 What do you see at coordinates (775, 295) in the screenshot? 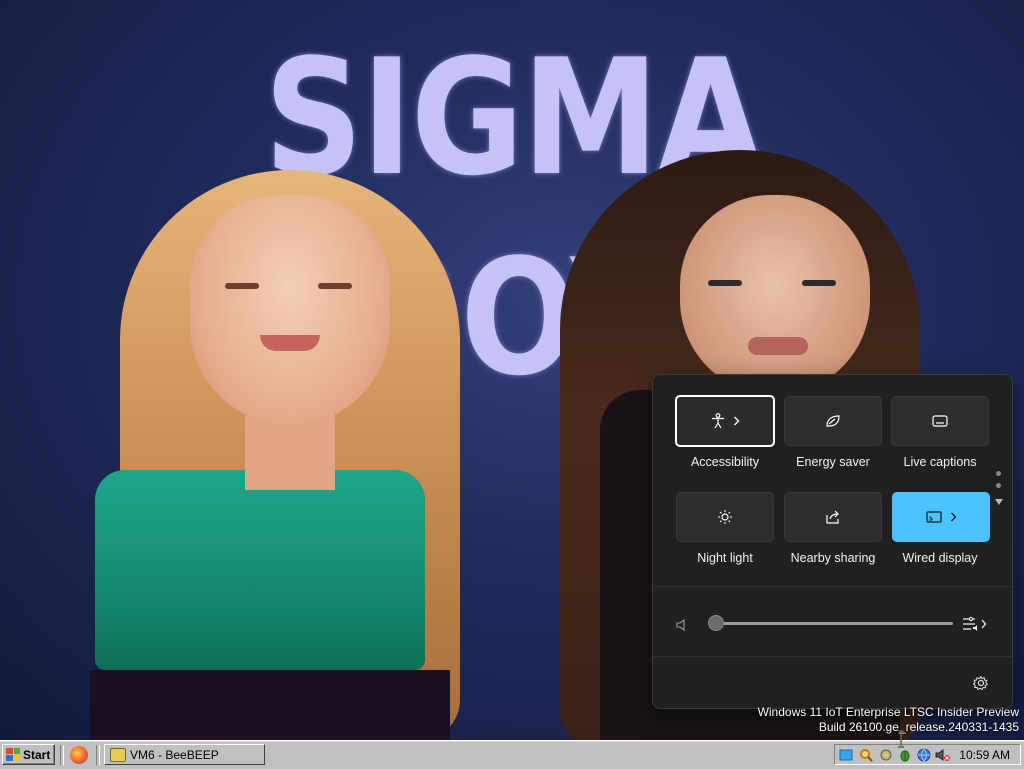
I see `wallpaper-person-right-face` at bounding box center [775, 295].